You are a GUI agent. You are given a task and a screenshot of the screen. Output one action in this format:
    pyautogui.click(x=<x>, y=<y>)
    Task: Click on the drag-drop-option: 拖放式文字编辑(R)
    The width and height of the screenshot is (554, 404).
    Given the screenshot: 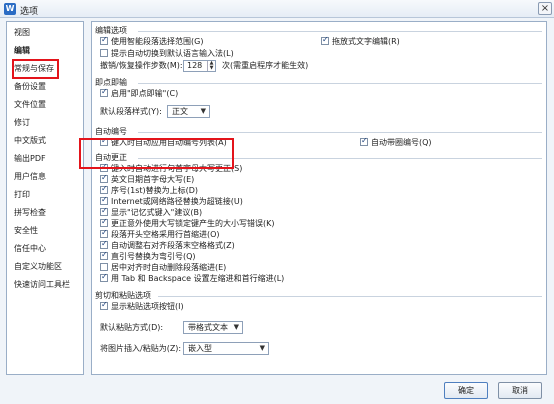 What is the action you would take?
    pyautogui.click(x=360, y=41)
    